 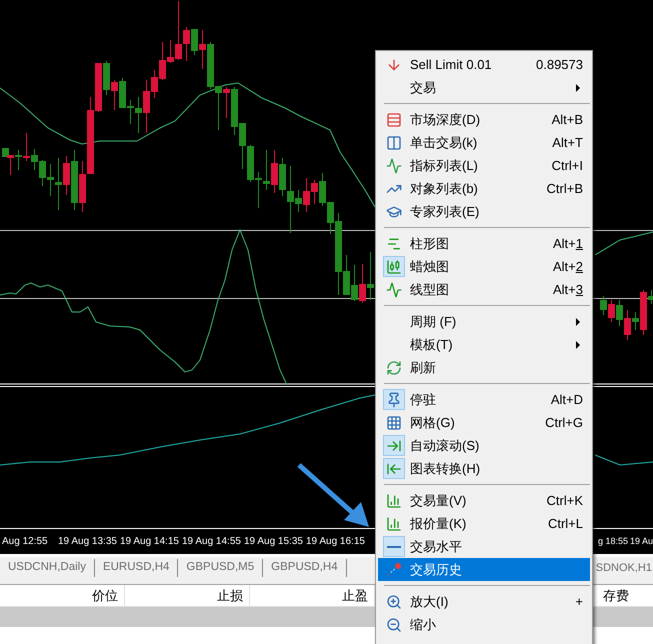 What do you see at coordinates (565, 523) in the screenshot?
I see `shortcut-text: Ctrl+L` at bounding box center [565, 523].